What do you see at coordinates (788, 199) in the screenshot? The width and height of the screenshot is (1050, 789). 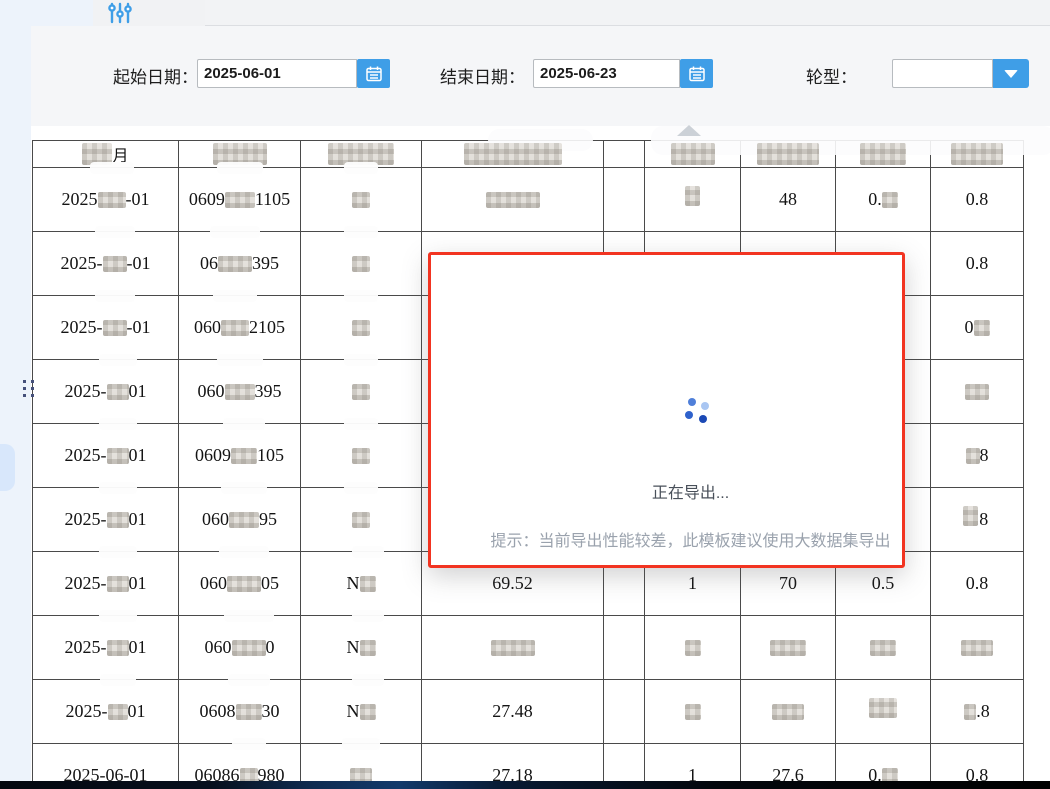 I see `cell-text: 48` at bounding box center [788, 199].